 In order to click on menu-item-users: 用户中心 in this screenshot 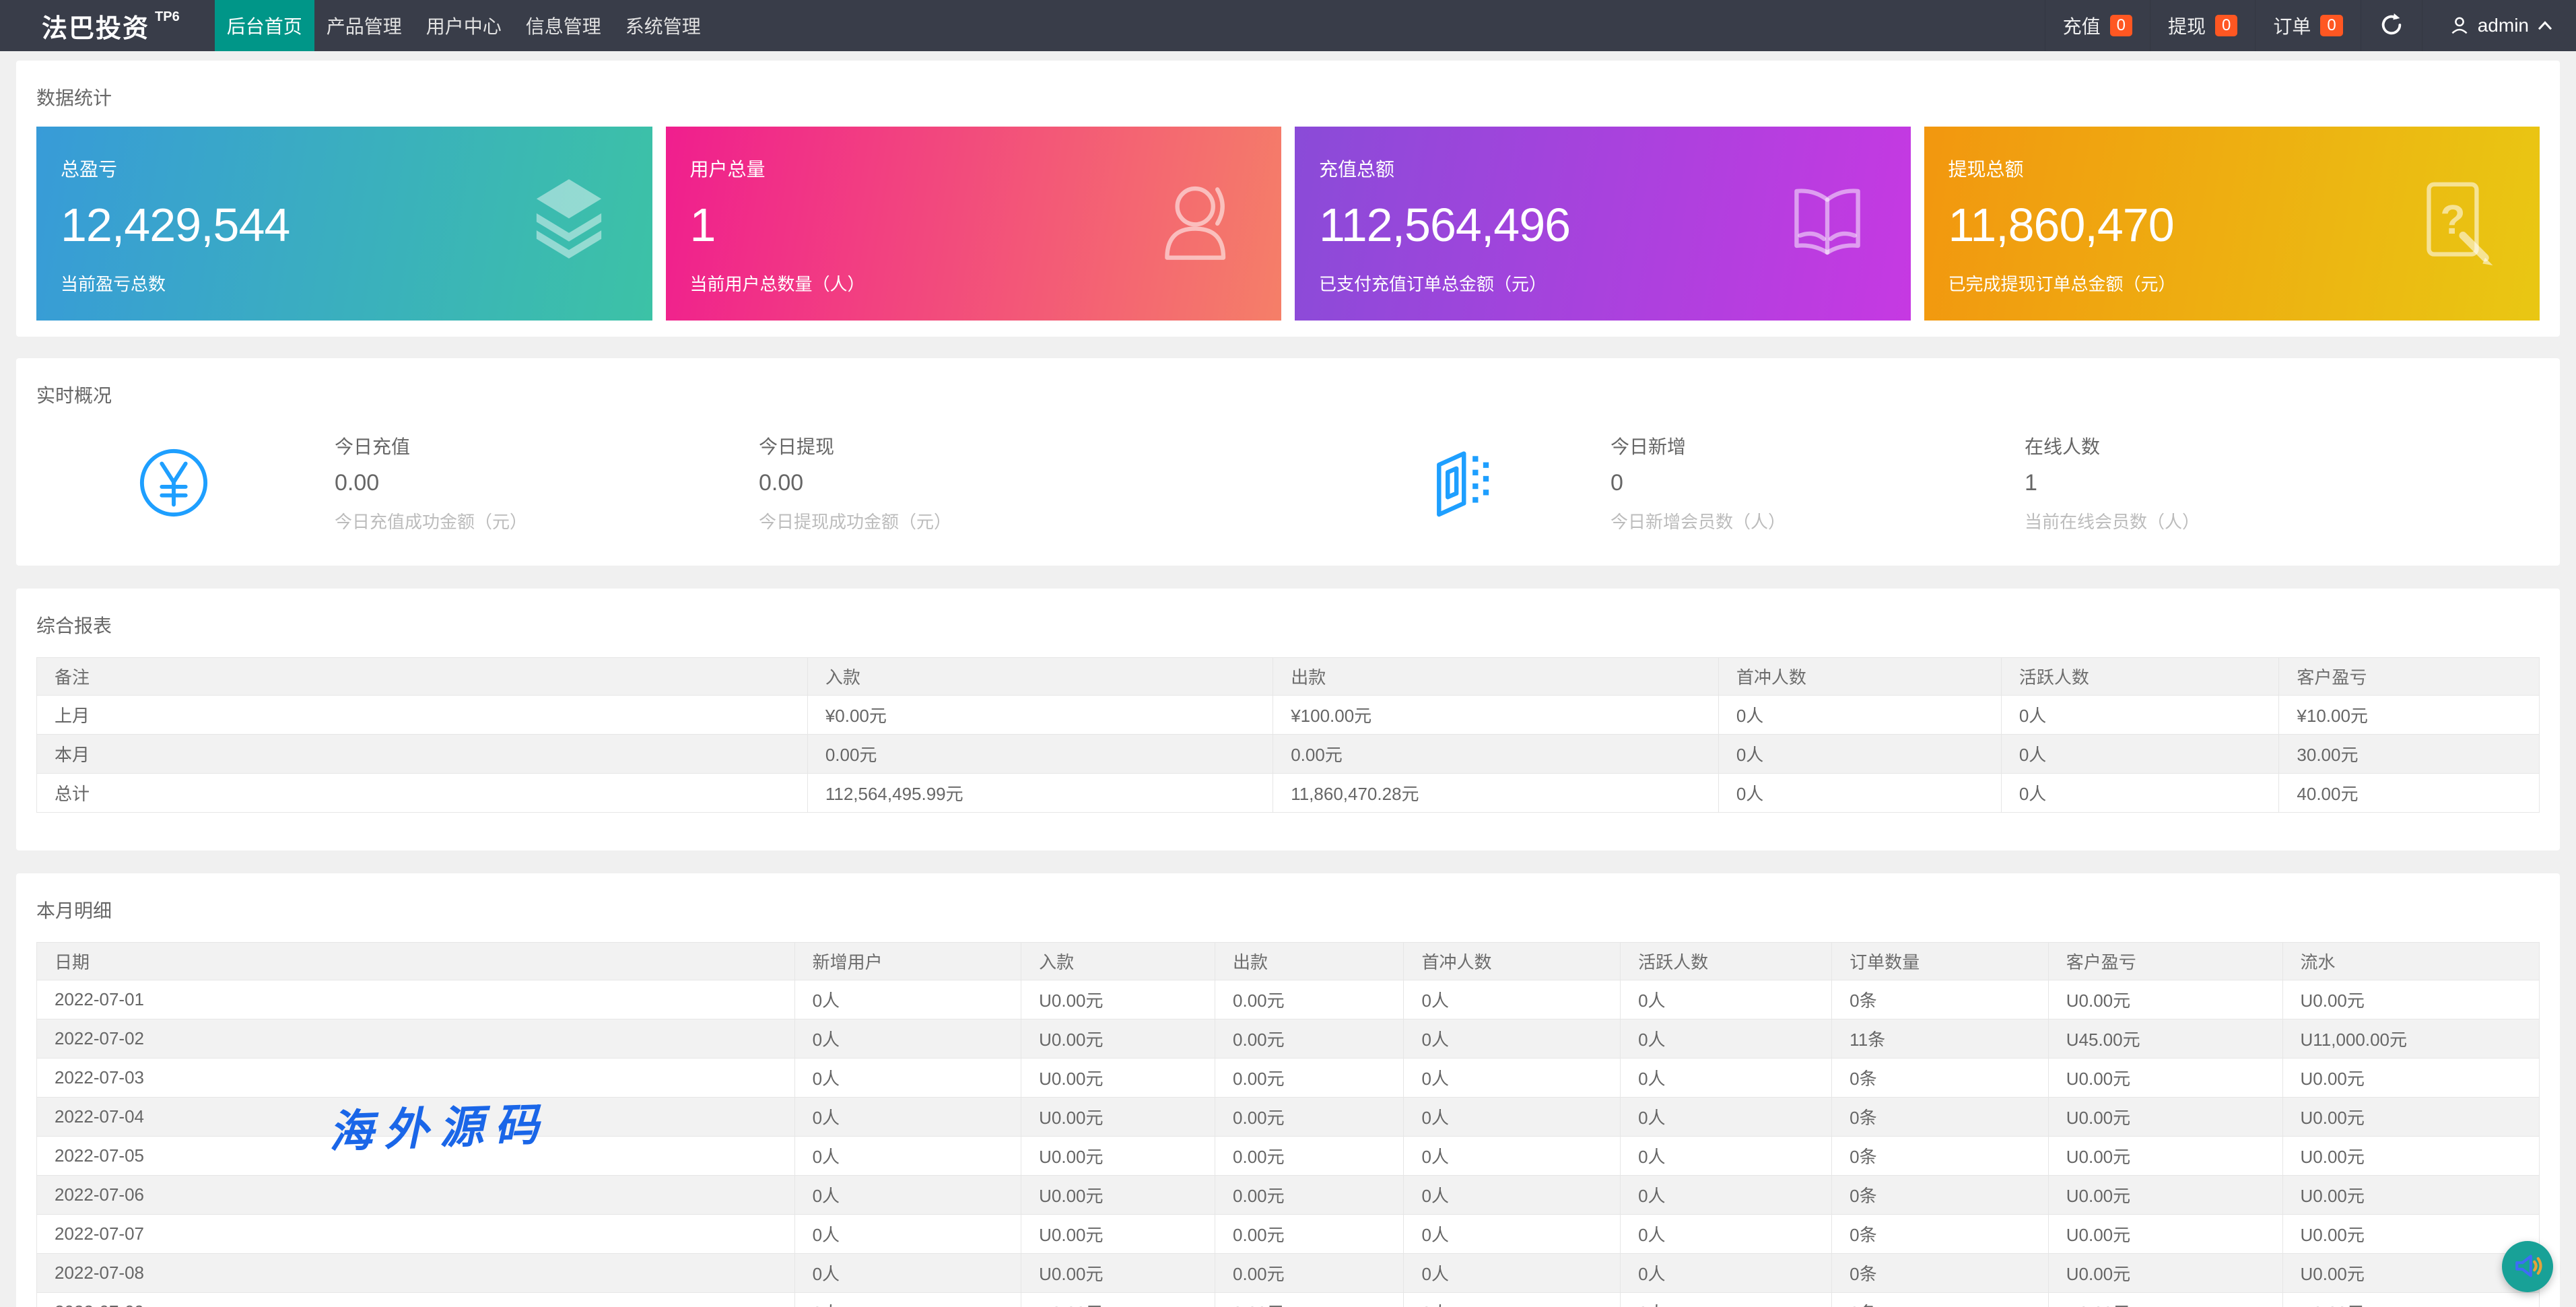, I will do `click(464, 26)`.